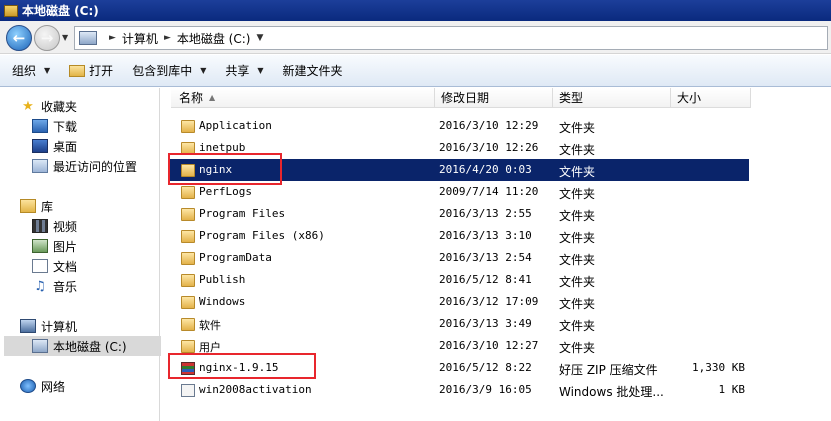  Describe the element at coordinates (169, 70) in the screenshot. I see `include-in-library-menu: 包含到库中 ▼` at that location.